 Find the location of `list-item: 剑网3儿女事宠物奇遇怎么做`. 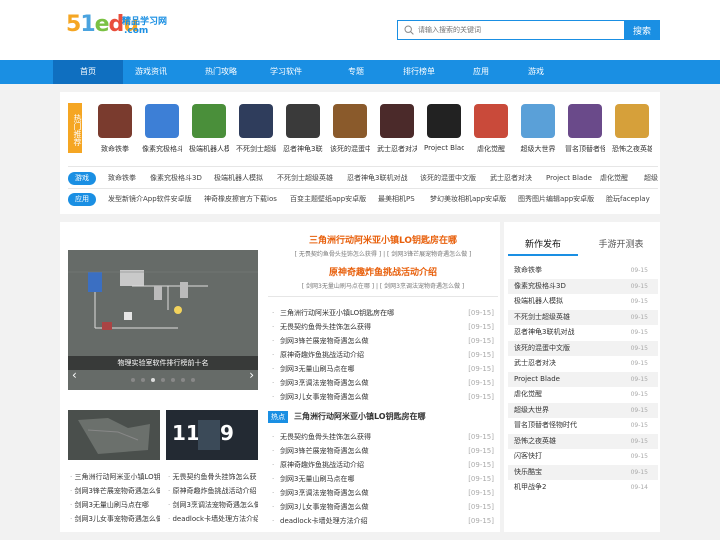

list-item: 剑网3儿女事宠物奇遇怎么做 is located at coordinates (115, 519).